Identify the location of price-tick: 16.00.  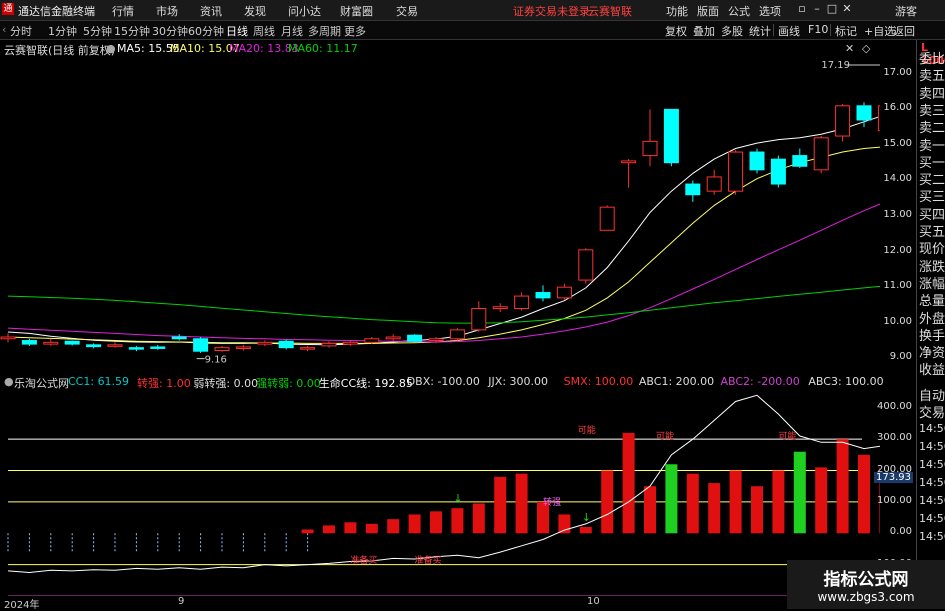
(897, 108).